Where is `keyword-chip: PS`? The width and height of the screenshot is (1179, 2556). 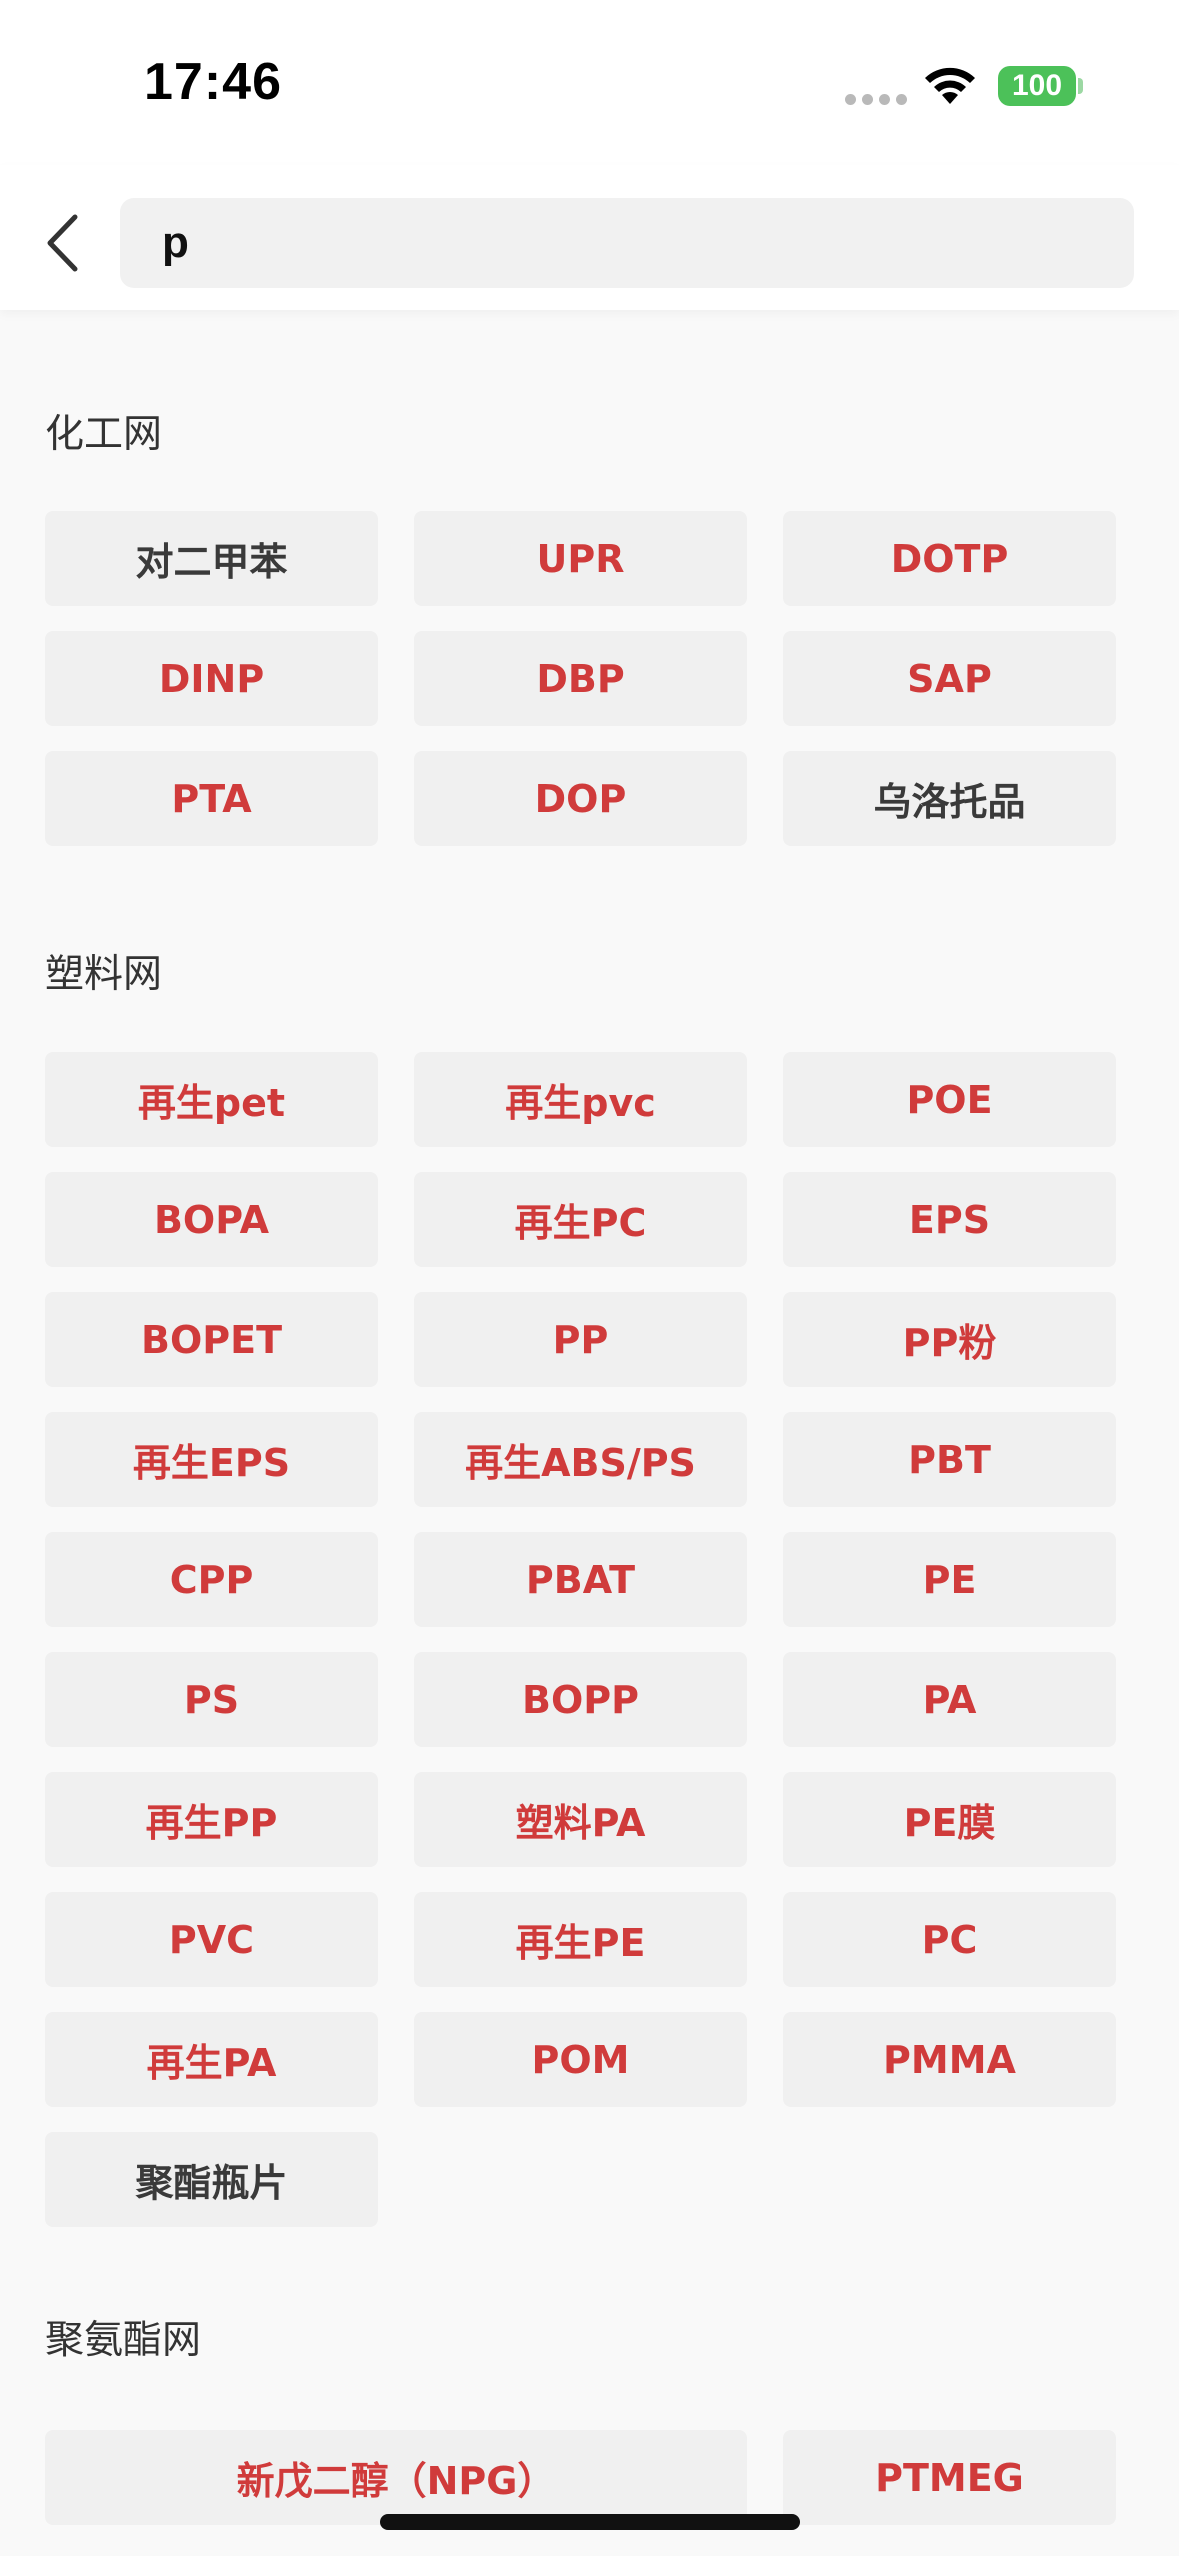
keyword-chip: PS is located at coordinates (211, 1699).